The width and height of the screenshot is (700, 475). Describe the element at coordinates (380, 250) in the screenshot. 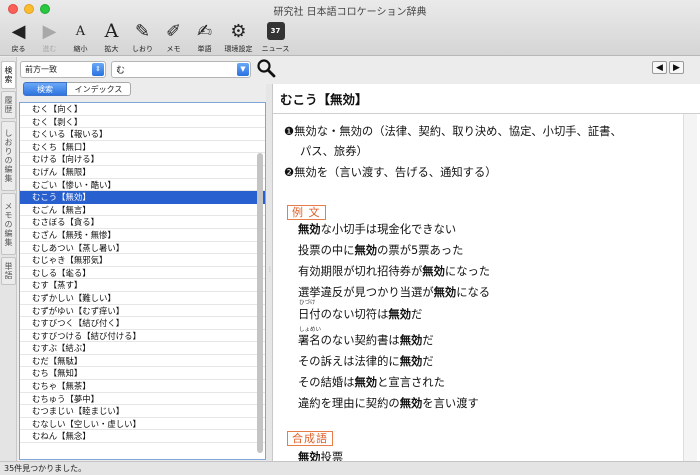

I see `example-sentence: 投票の中に無効の票が5票あった` at that location.